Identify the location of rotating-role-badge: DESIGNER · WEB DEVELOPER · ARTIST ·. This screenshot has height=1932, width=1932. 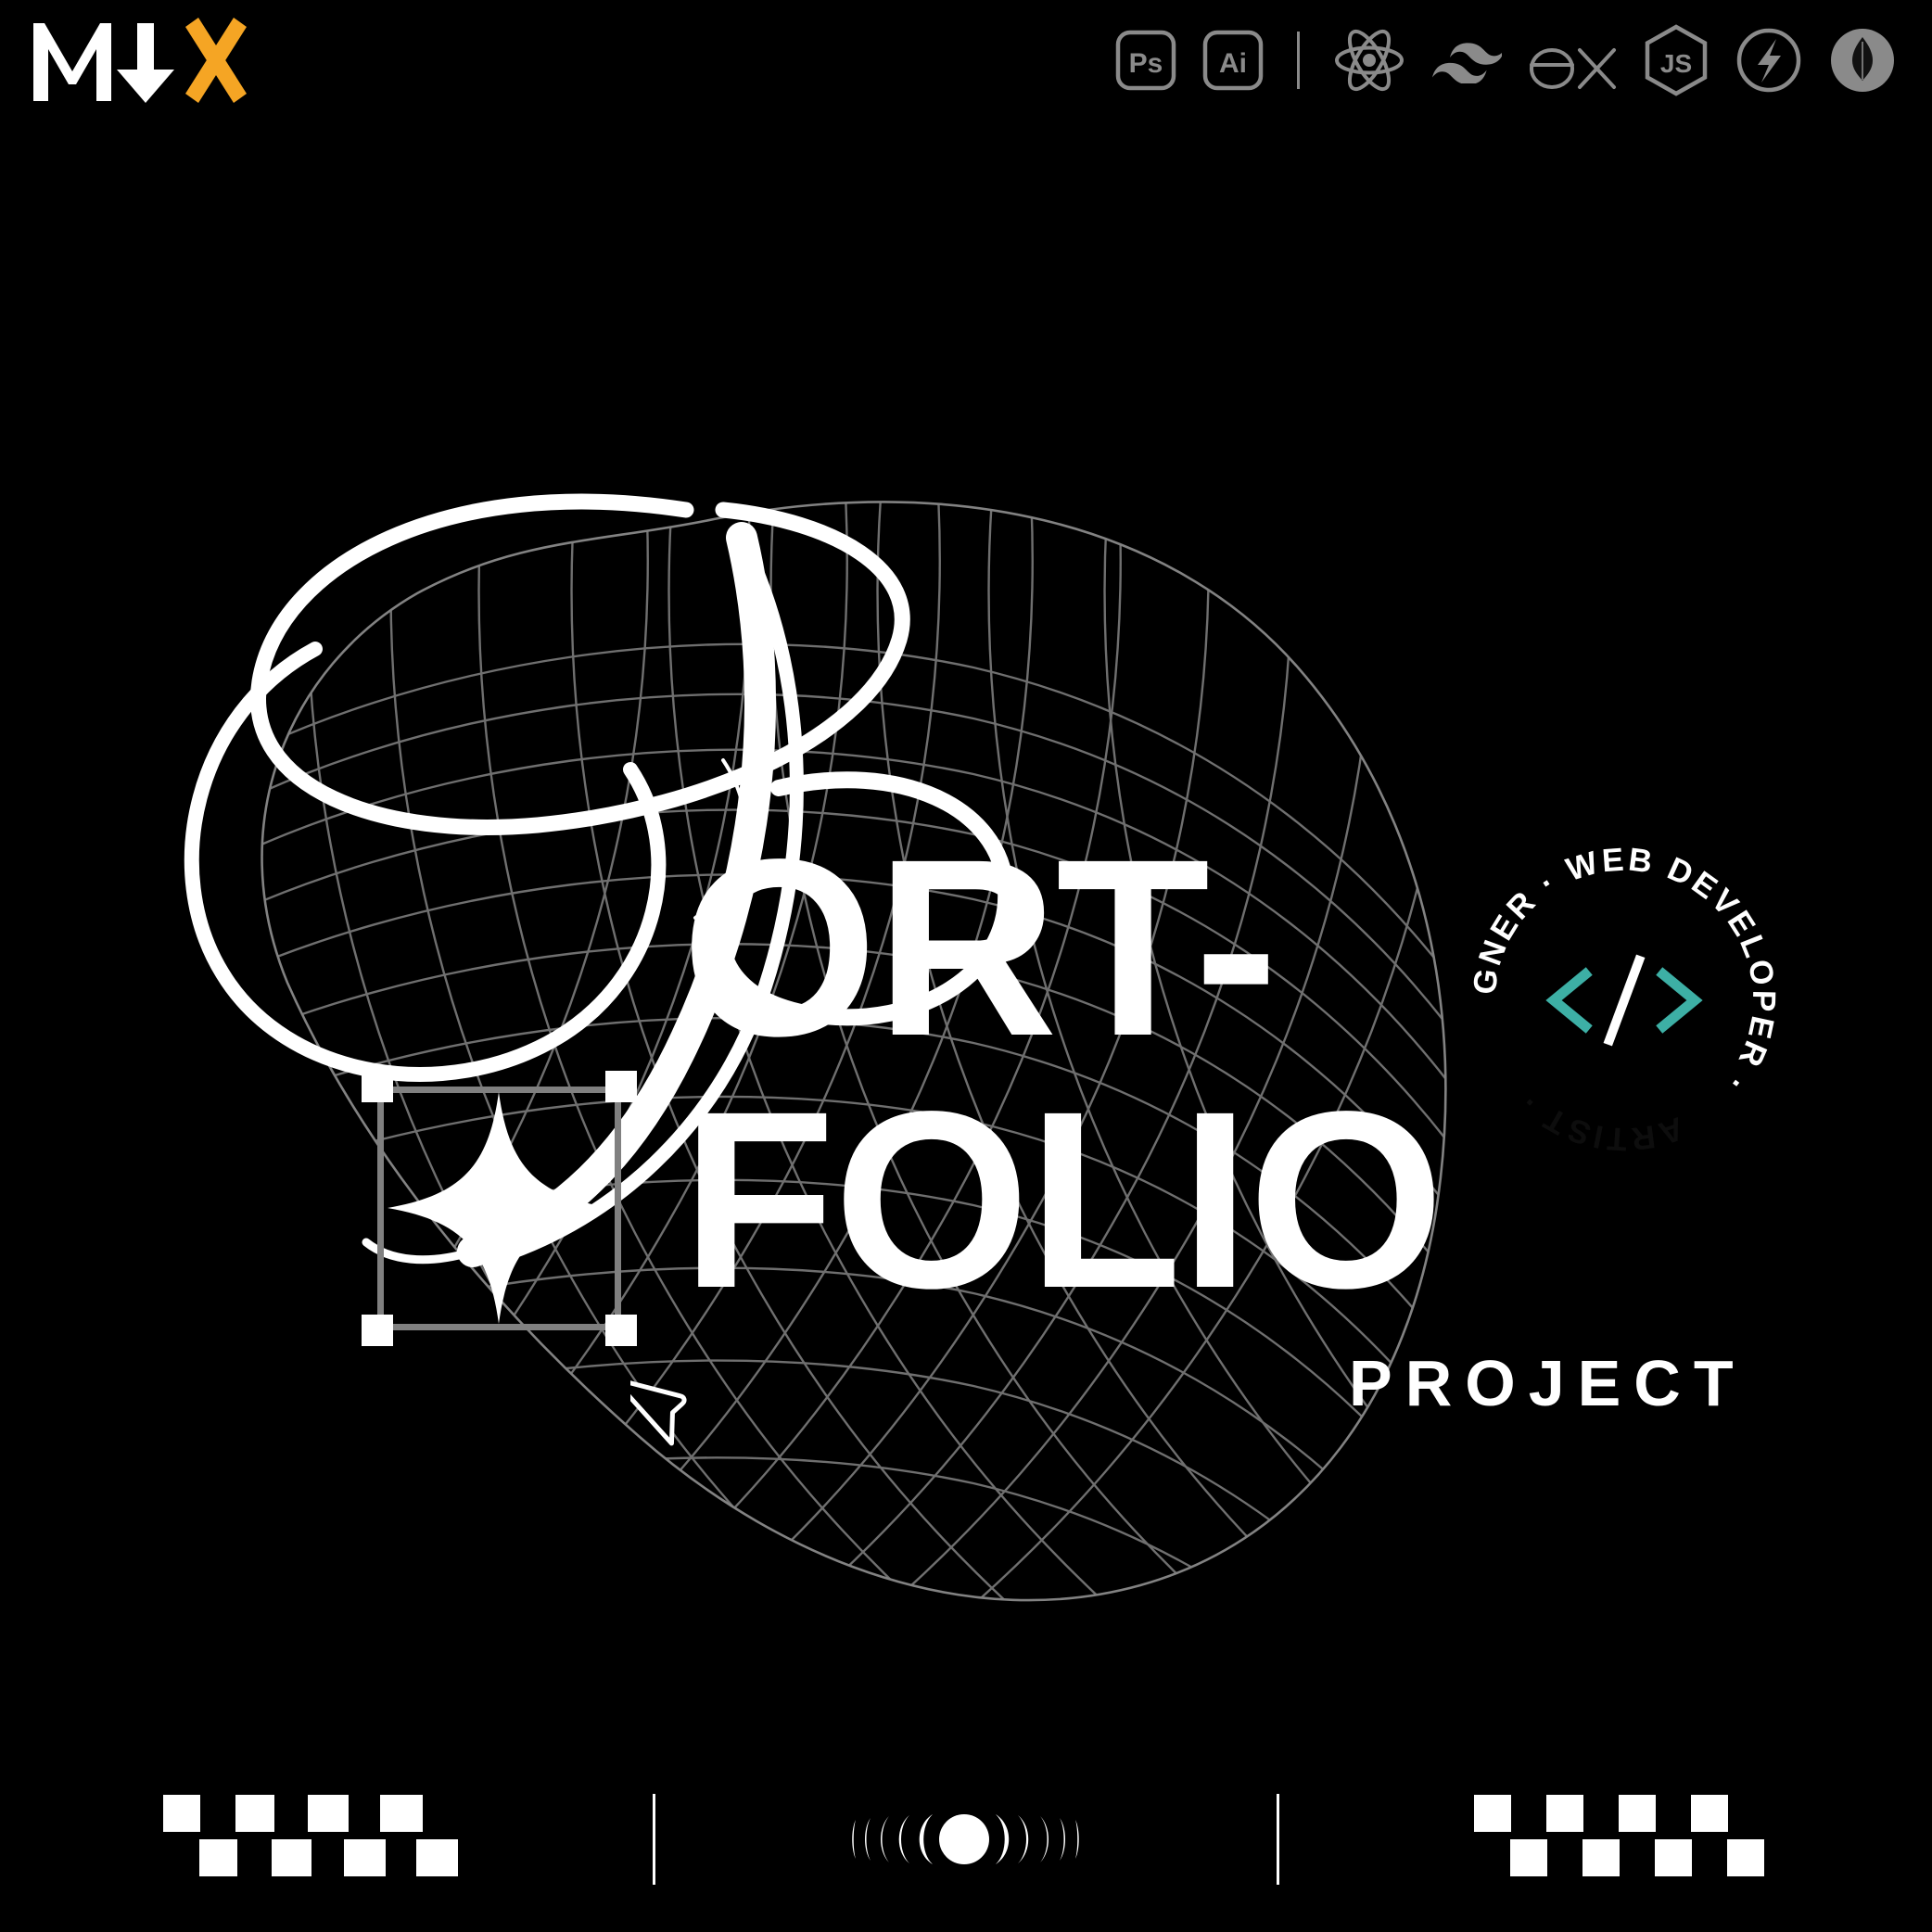
(1618, 985).